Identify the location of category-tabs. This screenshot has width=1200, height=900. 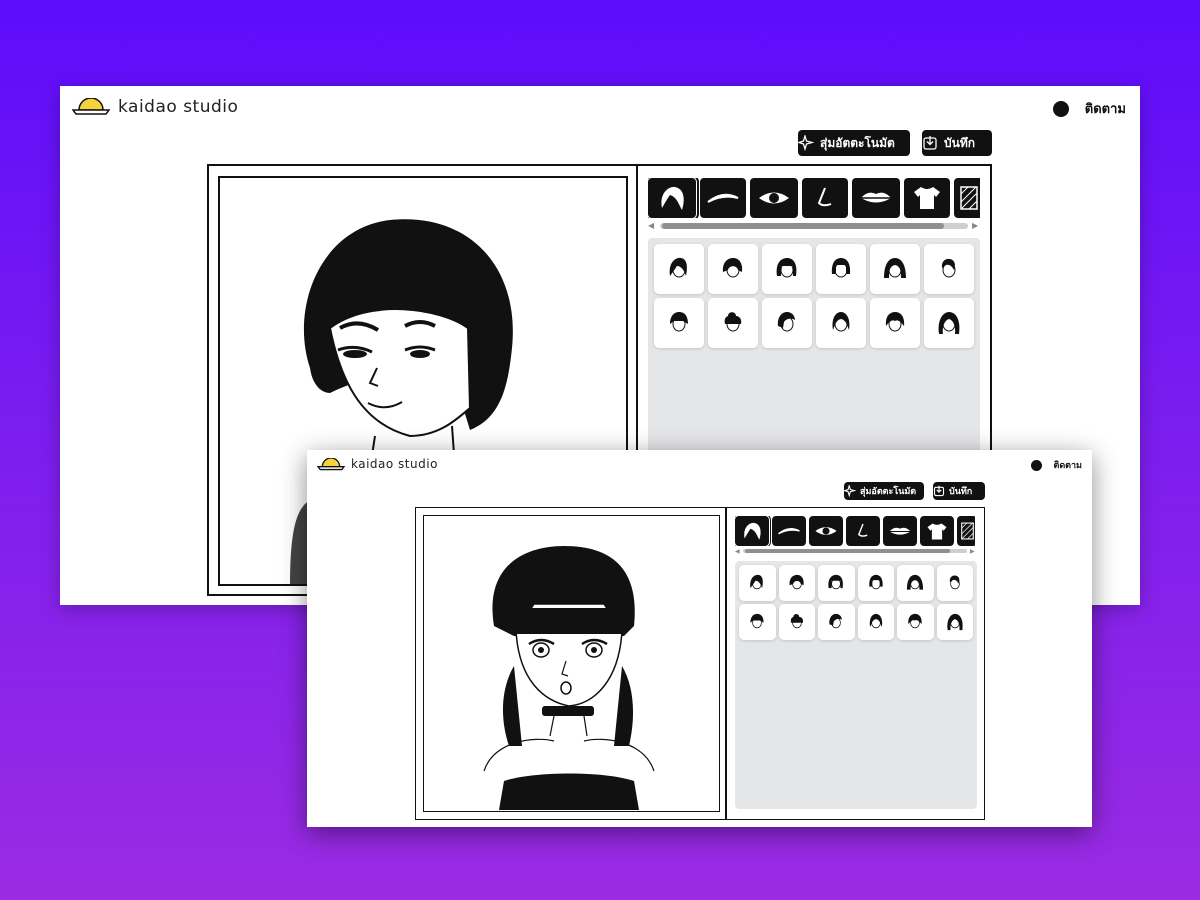
(814, 198).